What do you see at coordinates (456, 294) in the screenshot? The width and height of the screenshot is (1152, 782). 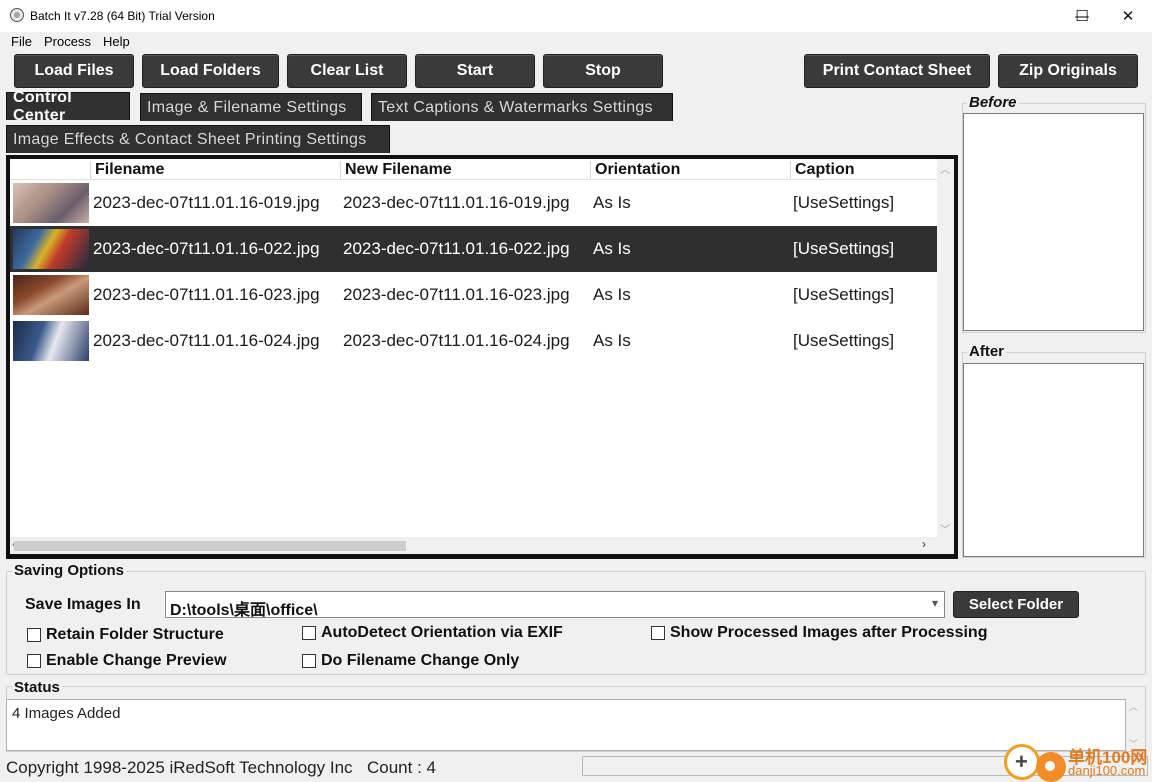 I see `cell-new-filename: 2023-dec-07t11.01.16-023.jpg` at bounding box center [456, 294].